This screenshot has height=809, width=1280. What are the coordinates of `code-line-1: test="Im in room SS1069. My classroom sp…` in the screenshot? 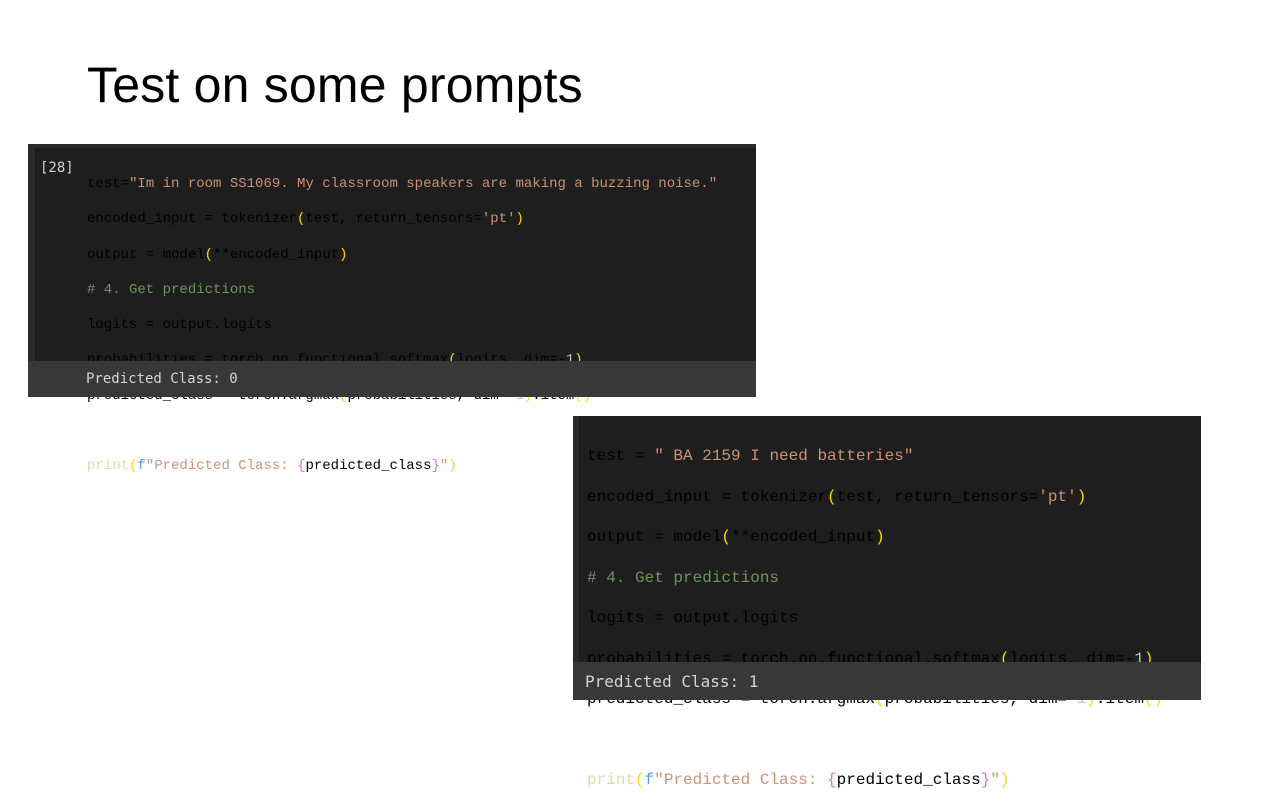 It's located at (402, 184).